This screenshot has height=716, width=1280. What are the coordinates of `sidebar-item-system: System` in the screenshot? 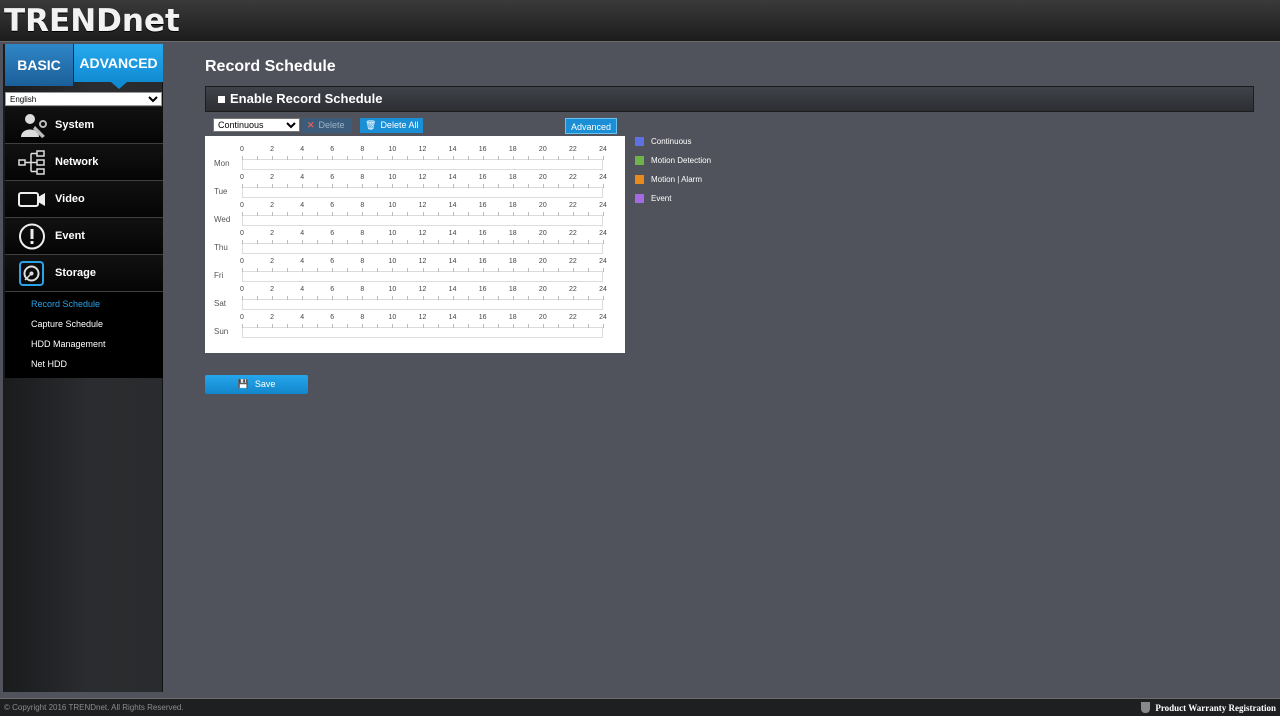 It's located at (84, 125).